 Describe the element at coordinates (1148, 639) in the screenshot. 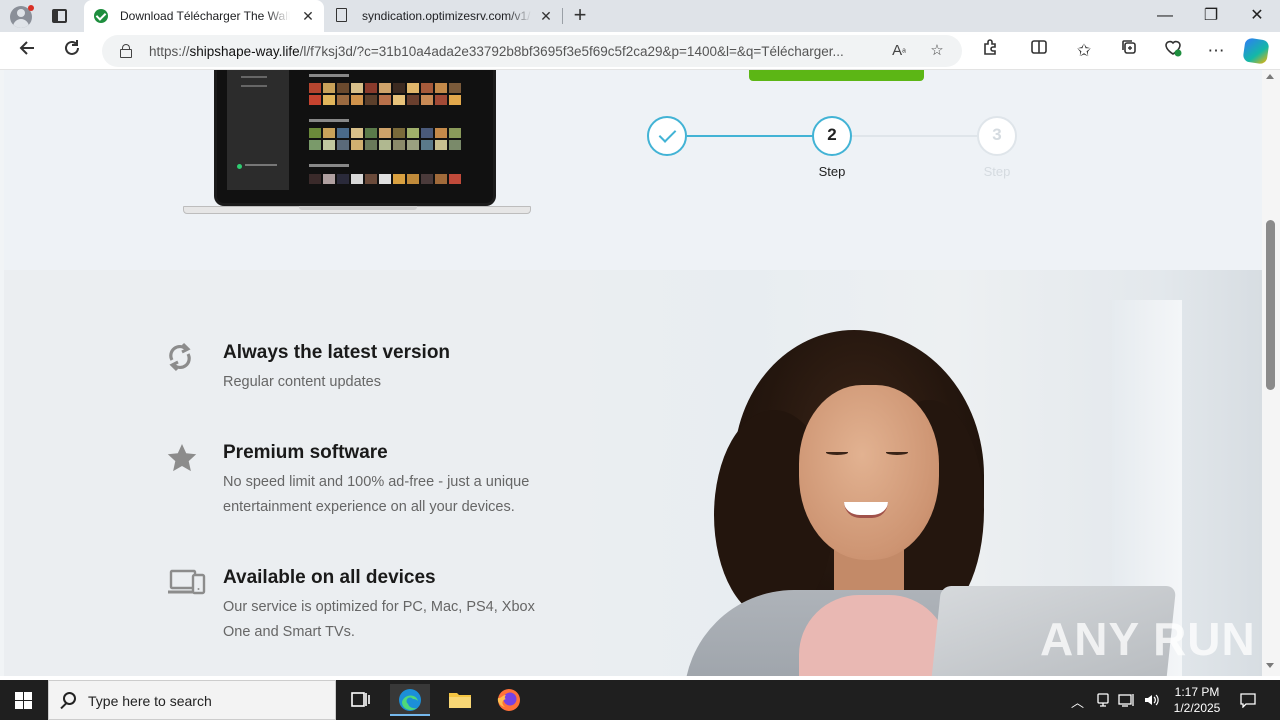

I see `anyrun-watermark: ANY RUN` at that location.